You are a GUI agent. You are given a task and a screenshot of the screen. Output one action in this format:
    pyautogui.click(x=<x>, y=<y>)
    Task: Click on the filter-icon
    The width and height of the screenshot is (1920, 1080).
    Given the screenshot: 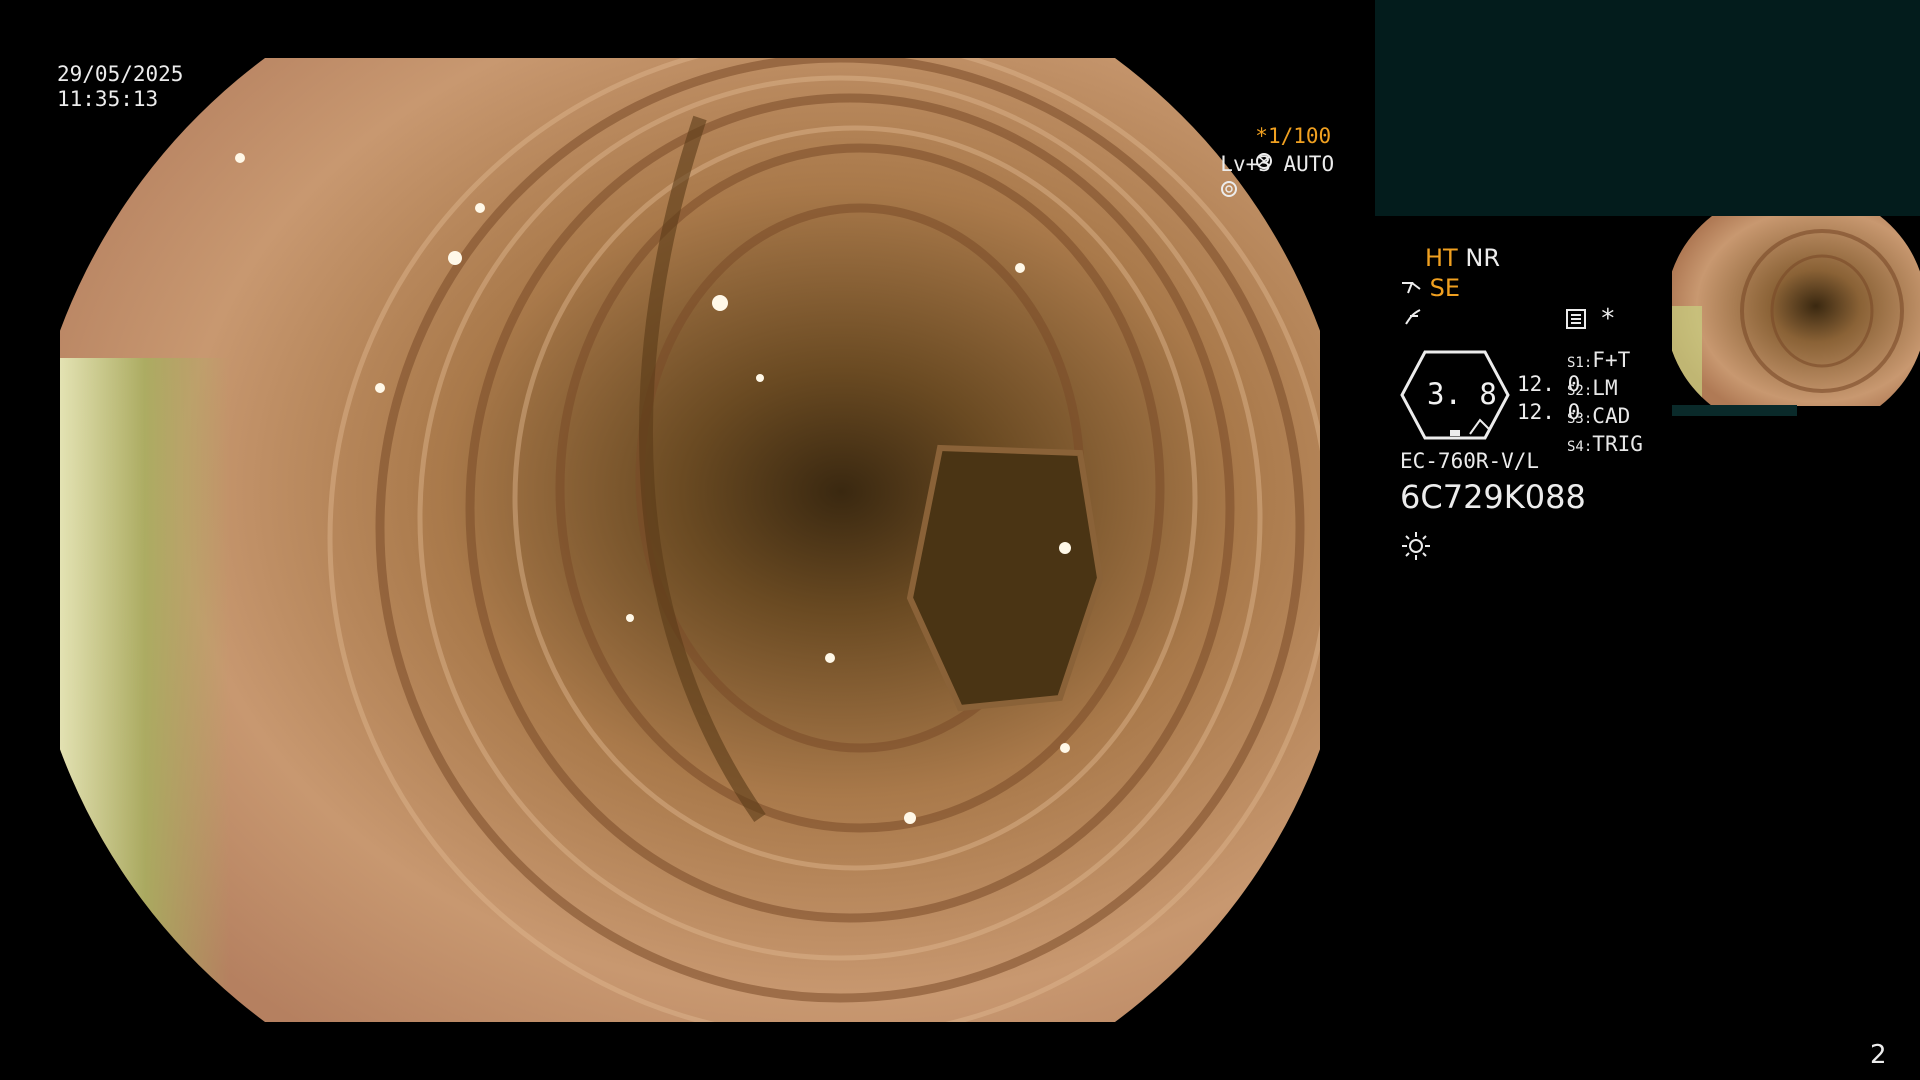 What is the action you would take?
    pyautogui.click(x=1413, y=317)
    